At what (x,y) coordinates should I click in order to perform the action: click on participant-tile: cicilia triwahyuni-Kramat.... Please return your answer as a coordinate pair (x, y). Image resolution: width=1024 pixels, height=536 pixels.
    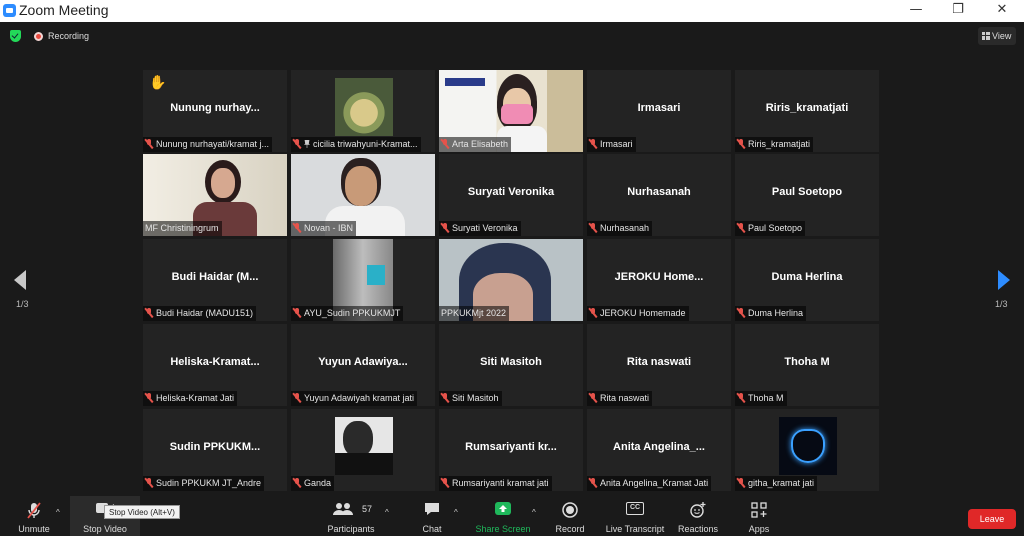
    Looking at the image, I should click on (363, 111).